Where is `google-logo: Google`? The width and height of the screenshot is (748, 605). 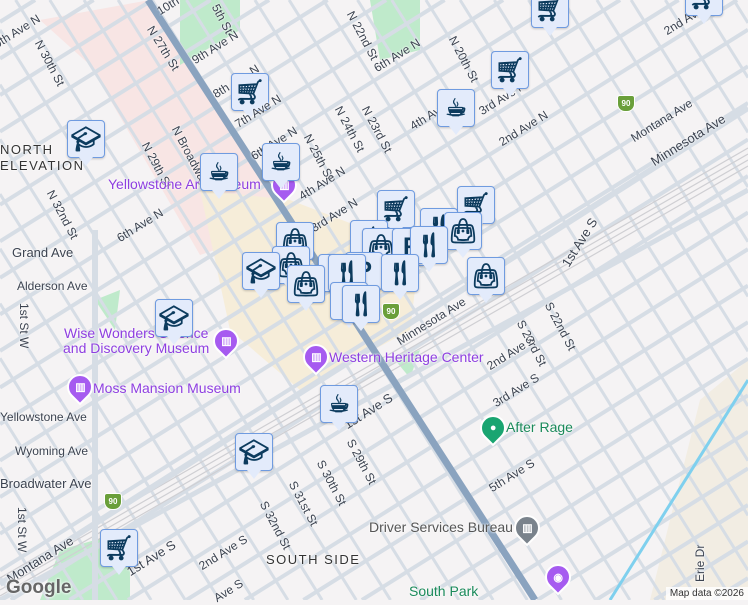
google-logo: Google is located at coordinates (38, 588).